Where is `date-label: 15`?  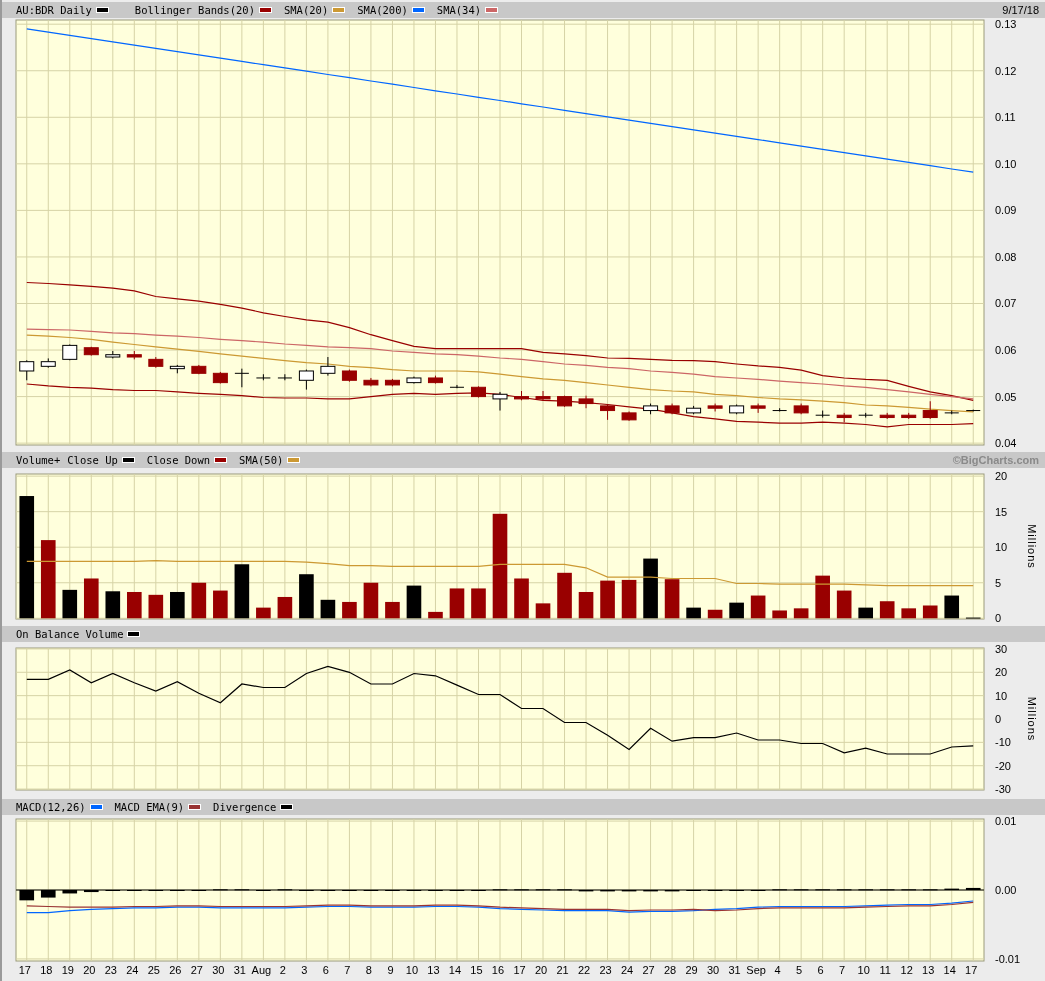
date-label: 15 is located at coordinates (476, 970).